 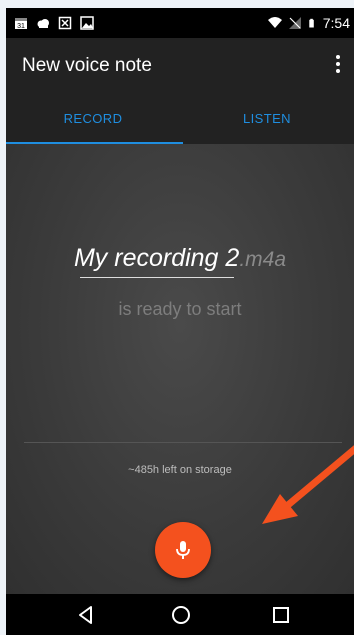 What do you see at coordinates (180, 23) in the screenshot?
I see `status-bar: 31 7:54` at bounding box center [180, 23].